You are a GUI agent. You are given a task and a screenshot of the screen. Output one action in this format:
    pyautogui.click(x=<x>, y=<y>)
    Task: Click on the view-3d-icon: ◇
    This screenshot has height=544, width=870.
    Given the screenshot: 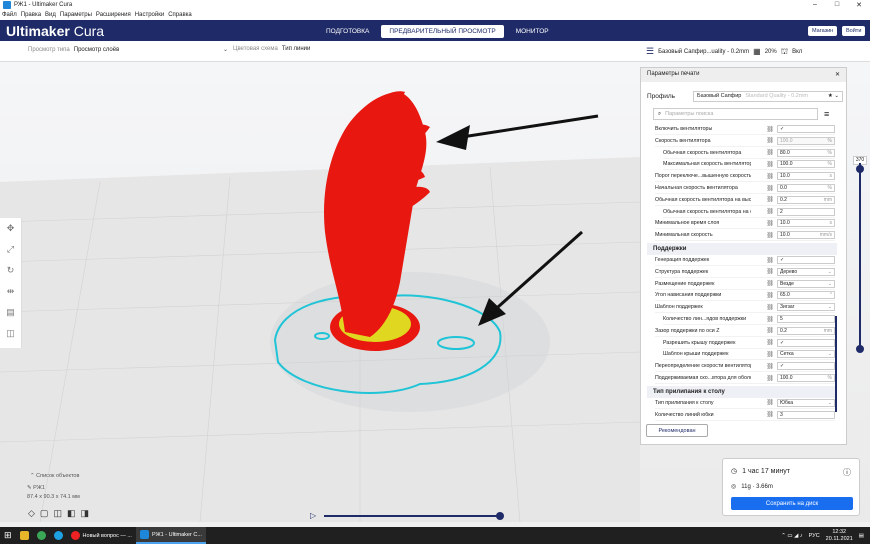 What is the action you would take?
    pyautogui.click(x=31, y=513)
    